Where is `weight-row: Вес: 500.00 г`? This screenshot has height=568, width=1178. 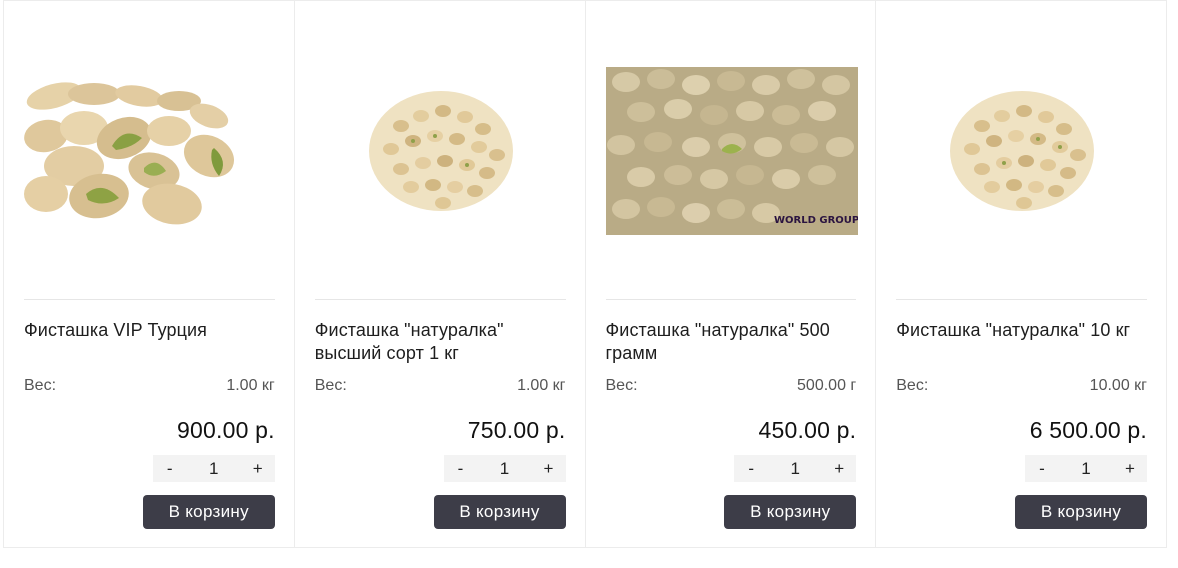 weight-row: Вес: 500.00 г is located at coordinates (731, 386).